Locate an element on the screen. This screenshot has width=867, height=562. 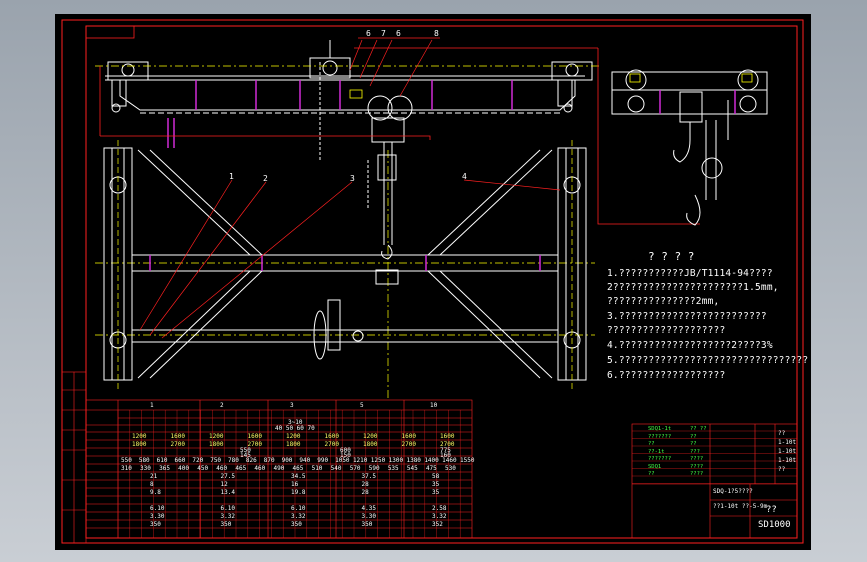
table-cell-e1: 660 is located at coordinates (180, 460).